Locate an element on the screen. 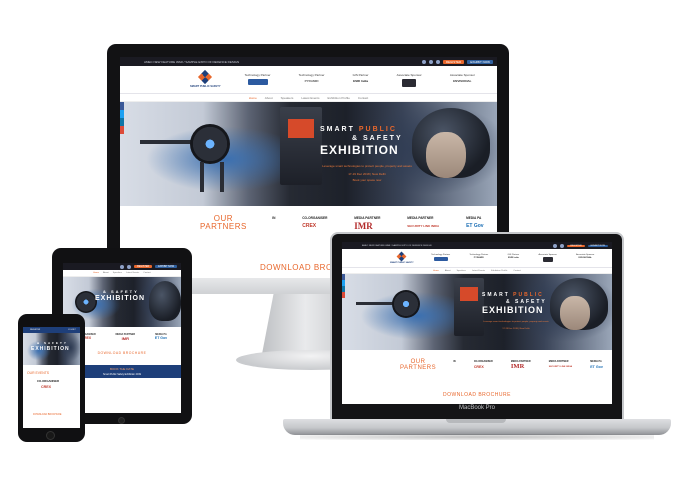  linkedin-icon is located at coordinates (122, 122).